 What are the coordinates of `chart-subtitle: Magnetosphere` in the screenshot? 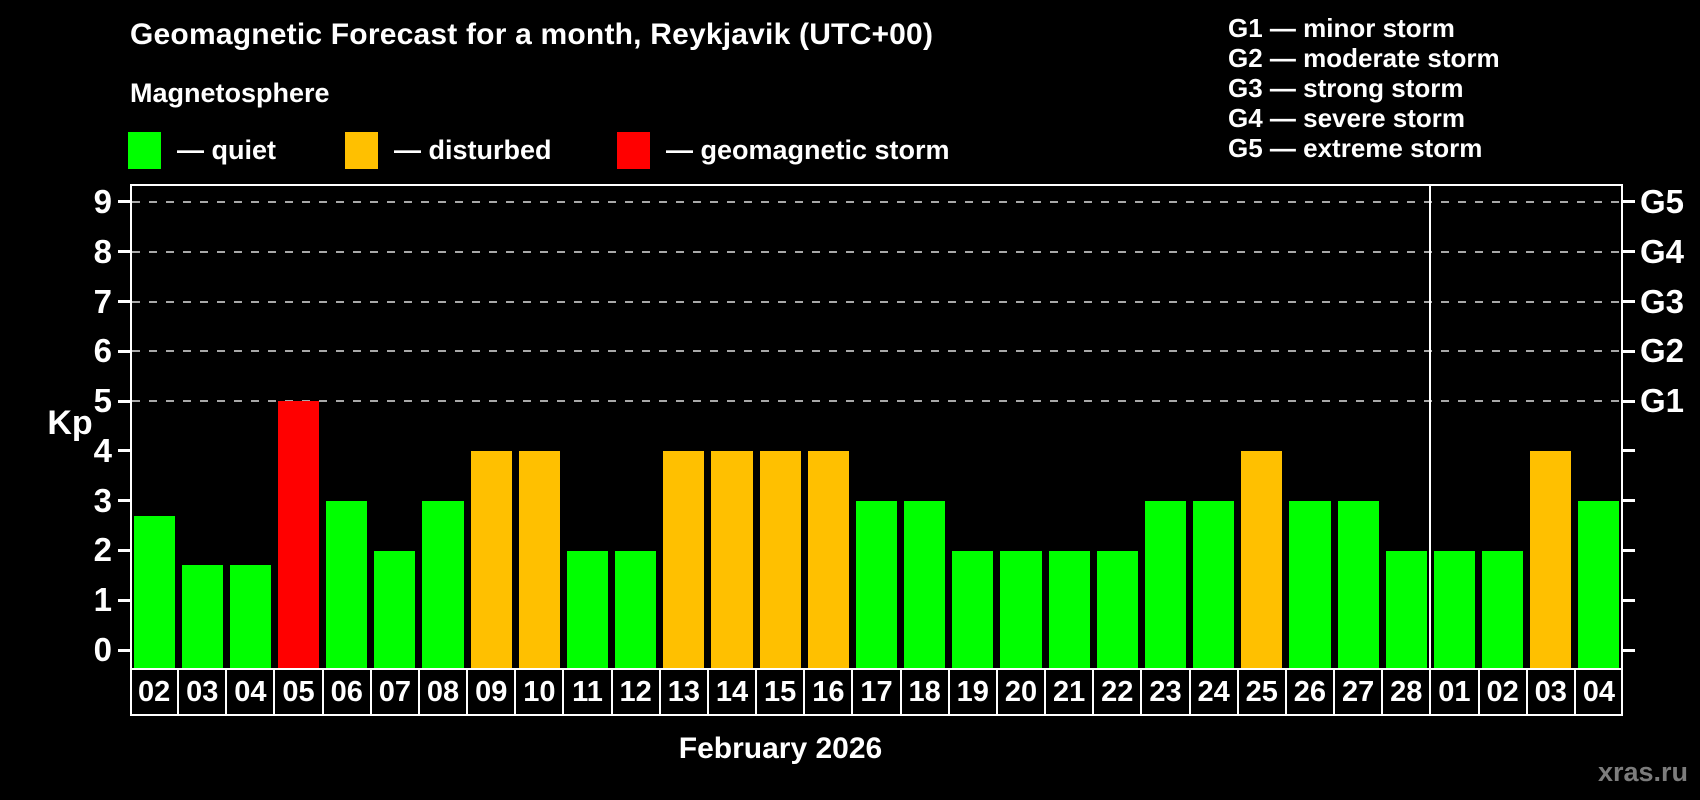 It's located at (230, 93).